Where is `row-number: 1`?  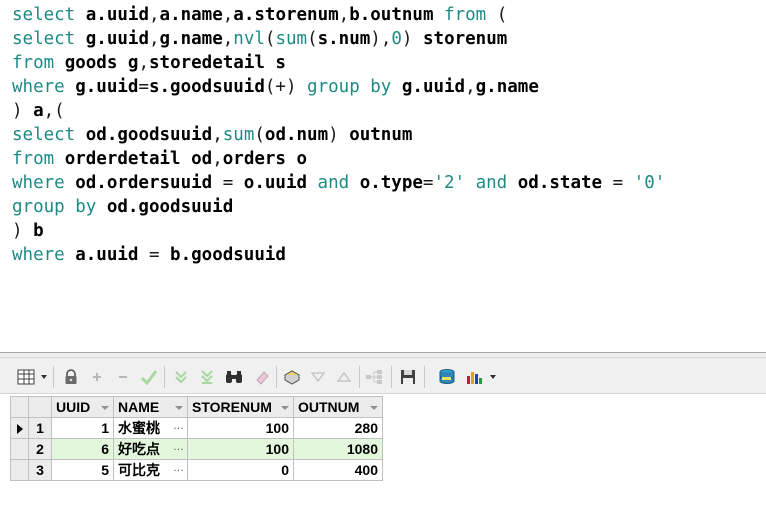 row-number: 1 is located at coordinates (40, 428).